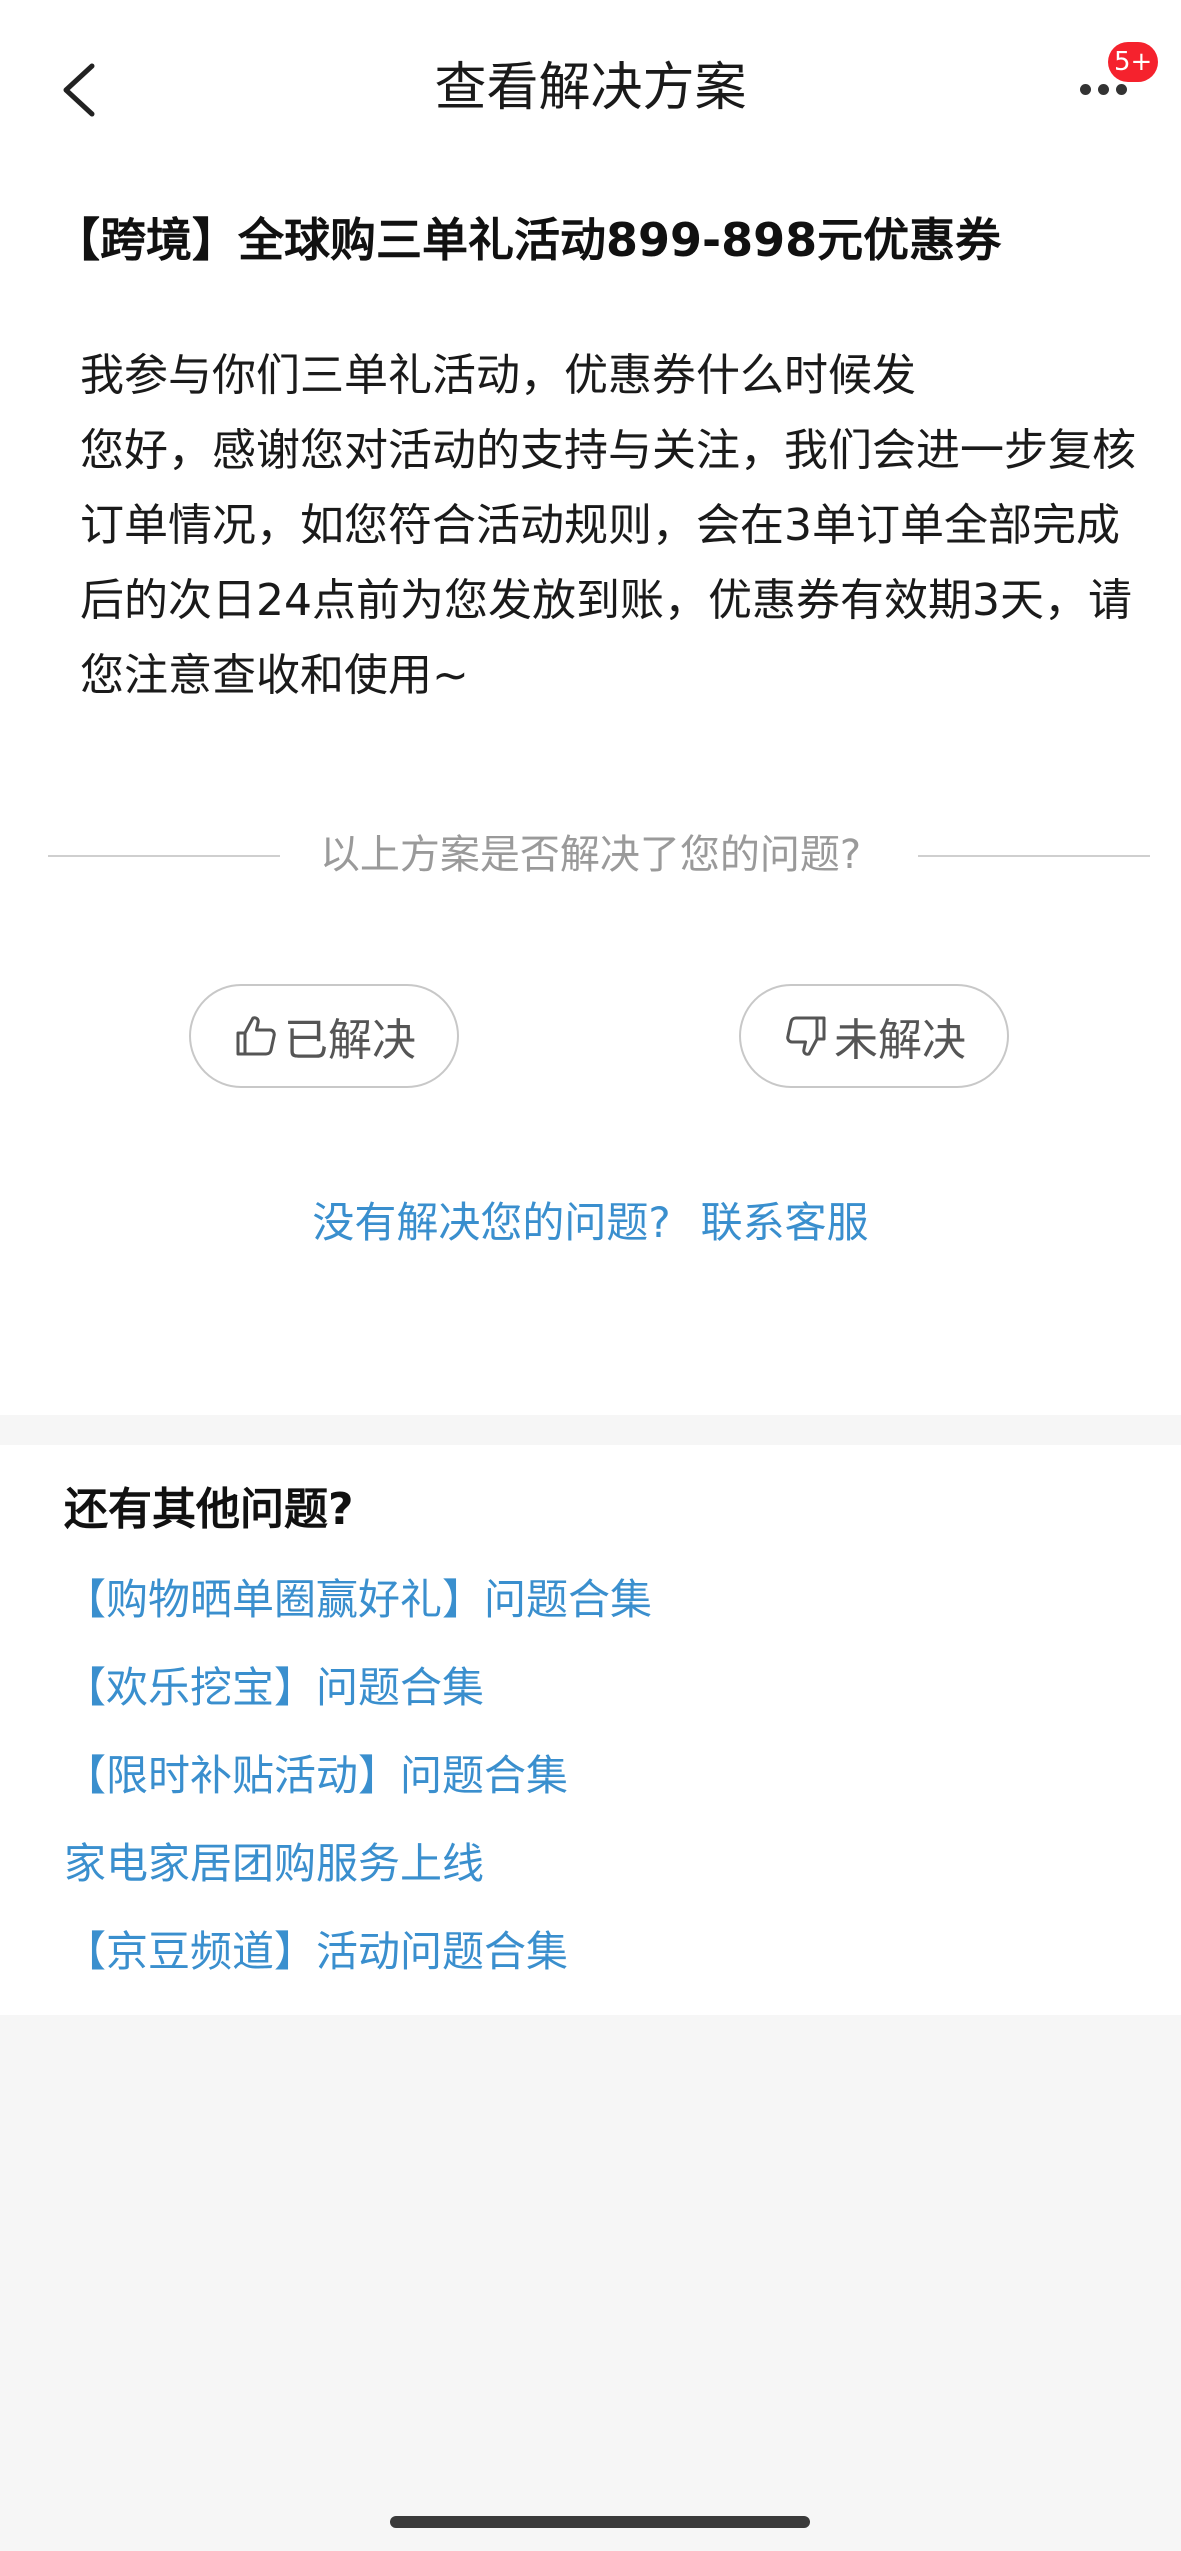 Image resolution: width=1181 pixels, height=2551 pixels. Describe the element at coordinates (358, 1600) in the screenshot. I see `more-question-link: 【购物晒单圈赢好礼】问题合集` at that location.